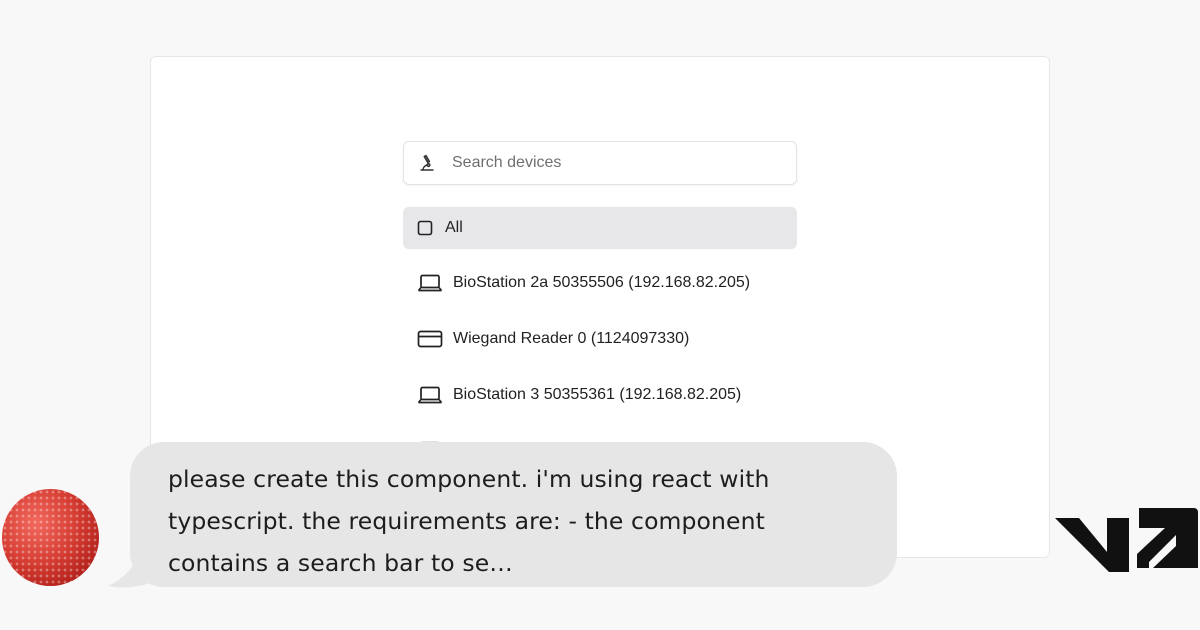  I want to click on avatar, so click(50, 537).